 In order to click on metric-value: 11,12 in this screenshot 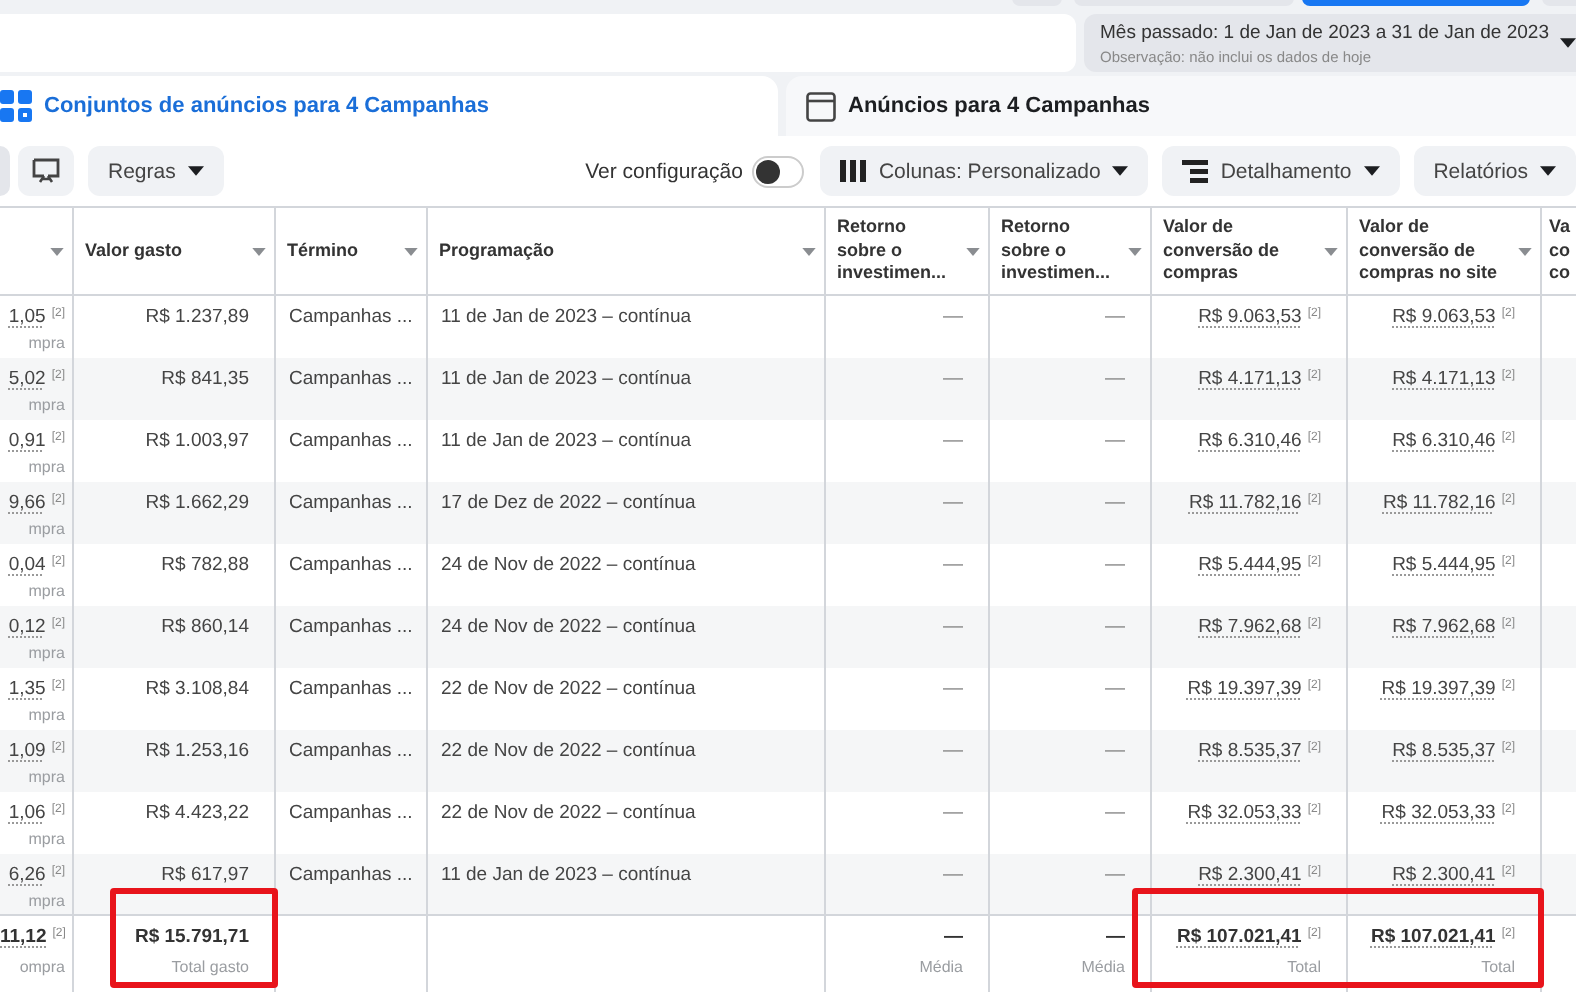, I will do `click(23, 937)`.